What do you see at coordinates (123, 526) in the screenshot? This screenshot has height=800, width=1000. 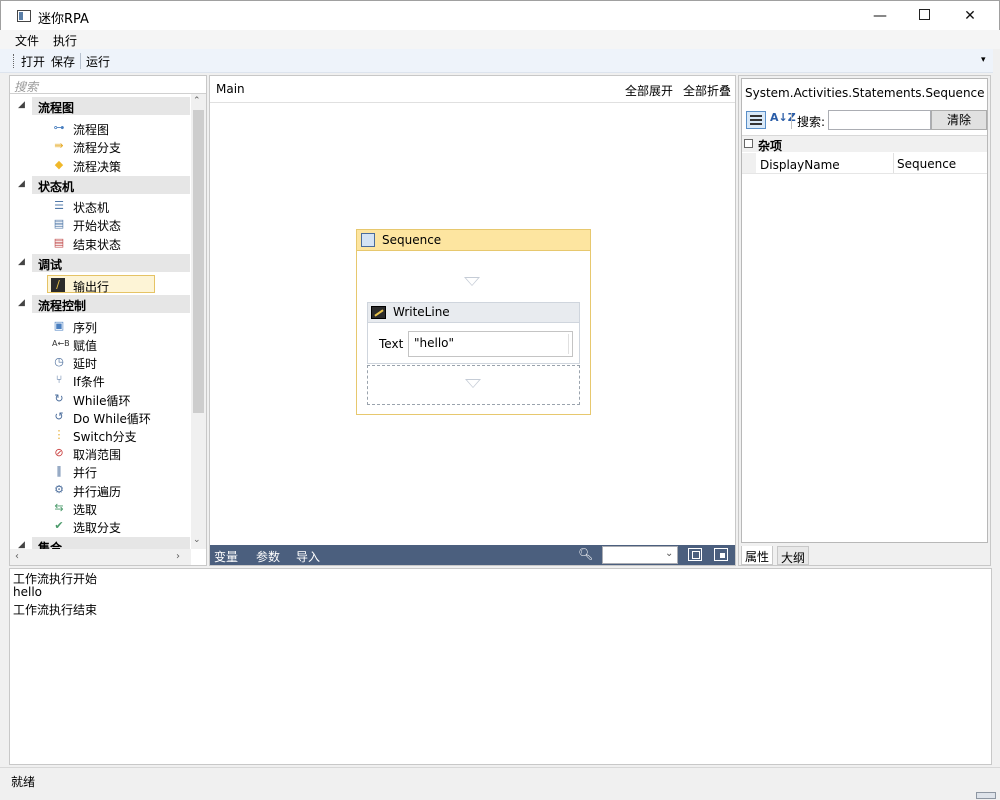 I see `toolbox-item-pick-branch: ✔ 选取分支` at bounding box center [123, 526].